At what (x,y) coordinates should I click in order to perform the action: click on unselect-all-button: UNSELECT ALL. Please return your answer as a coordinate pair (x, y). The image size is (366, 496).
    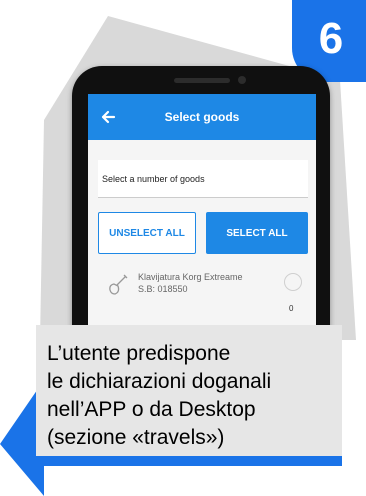
    Looking at the image, I should click on (147, 233).